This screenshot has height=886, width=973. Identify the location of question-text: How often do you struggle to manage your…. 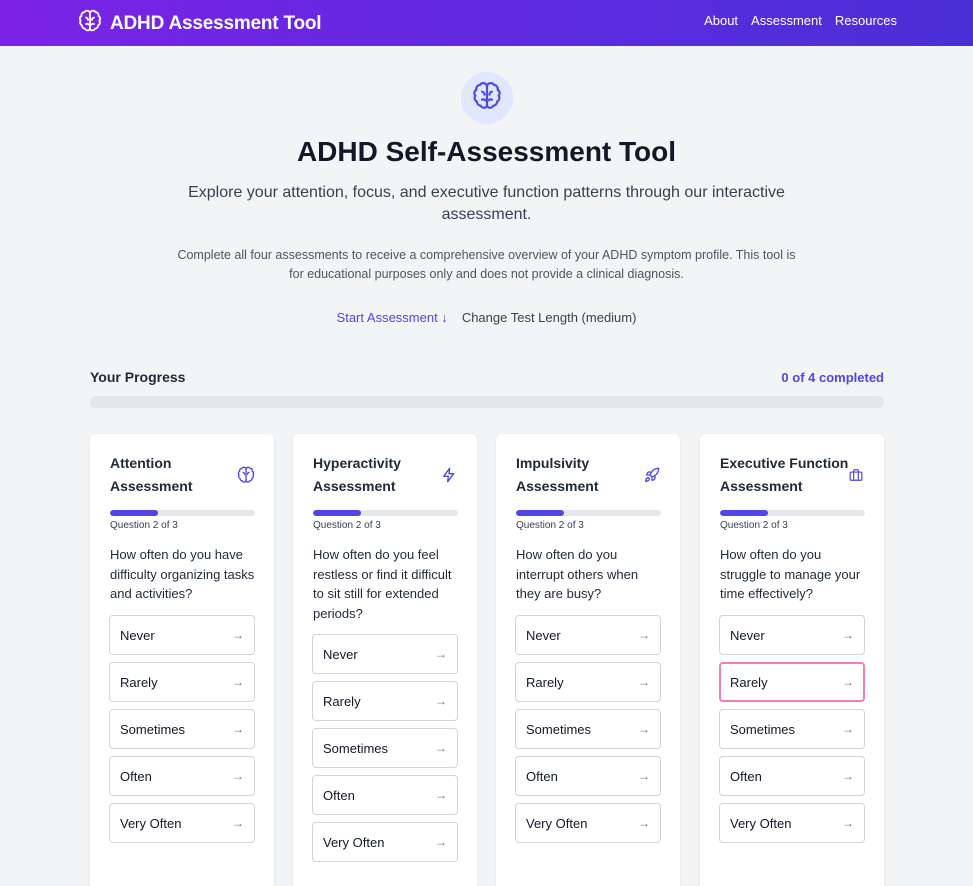
(790, 574).